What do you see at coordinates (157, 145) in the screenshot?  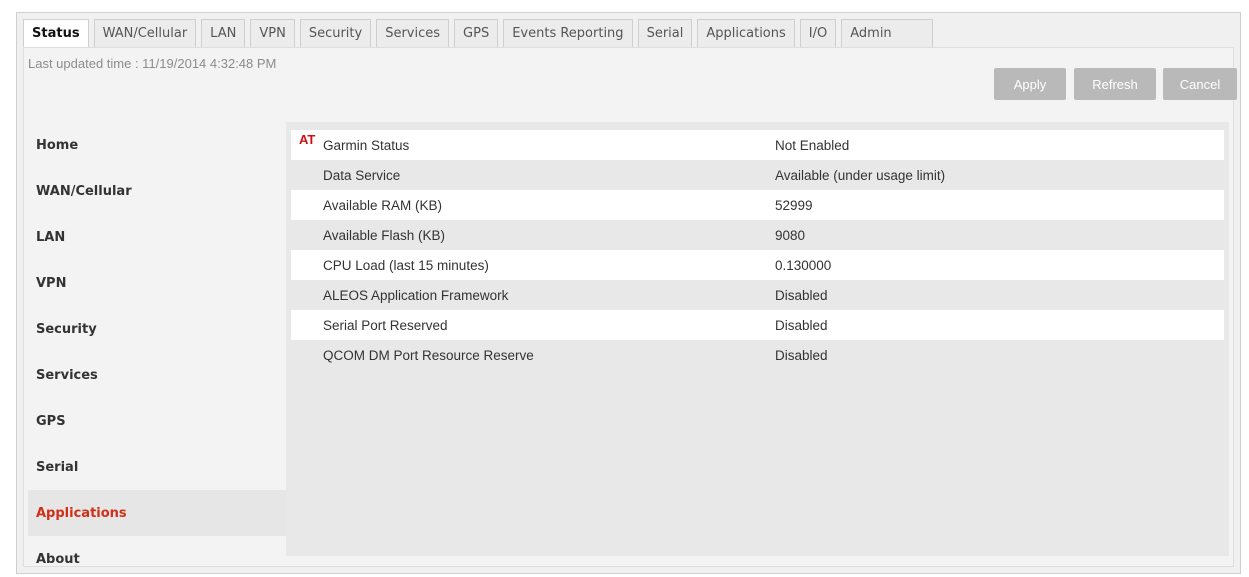 I see `sidebar-item-home: Home` at bounding box center [157, 145].